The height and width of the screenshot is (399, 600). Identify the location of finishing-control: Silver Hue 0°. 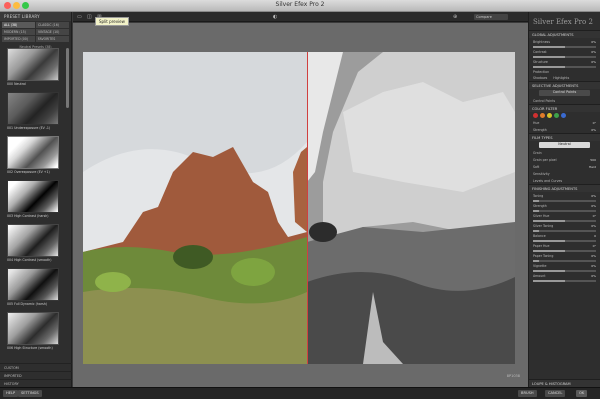
(564, 215).